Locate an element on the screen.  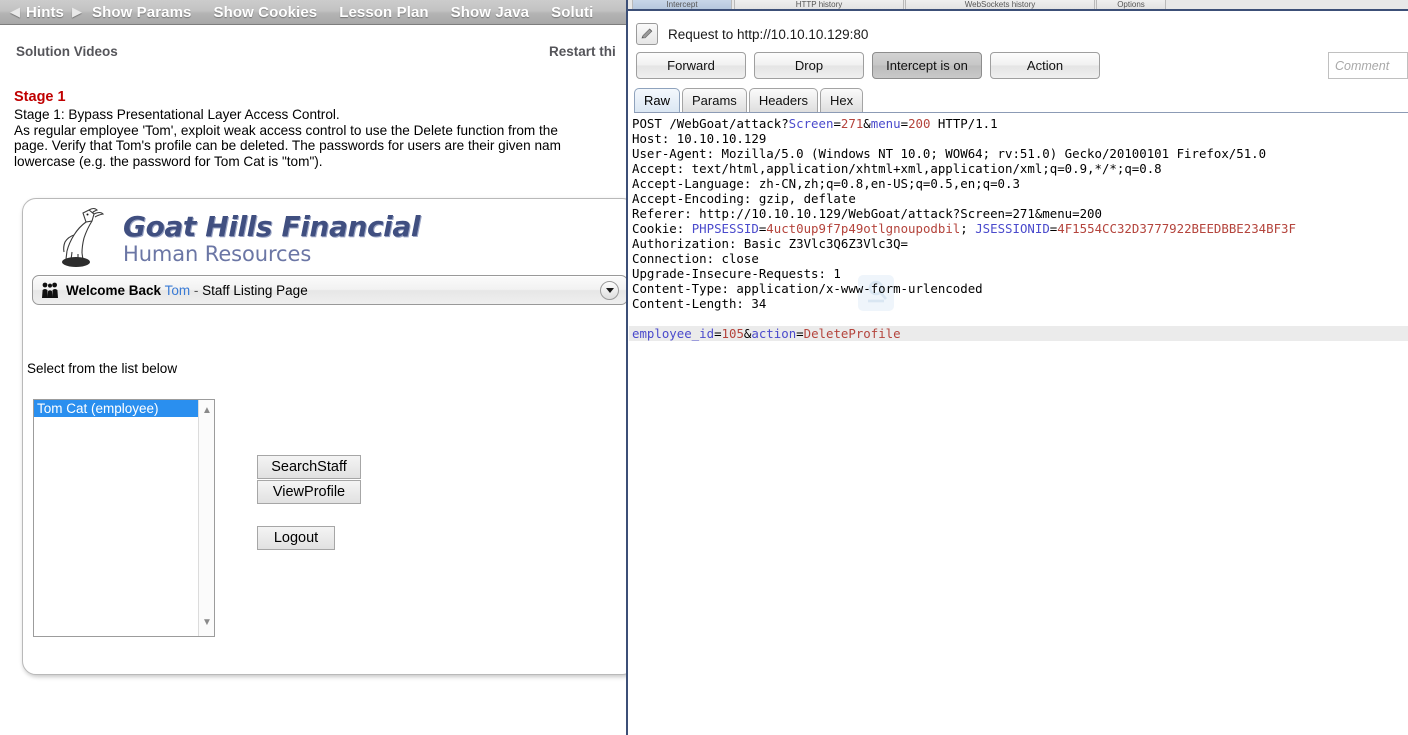
restart-lesson-link: Restart thi is located at coordinates (582, 51).